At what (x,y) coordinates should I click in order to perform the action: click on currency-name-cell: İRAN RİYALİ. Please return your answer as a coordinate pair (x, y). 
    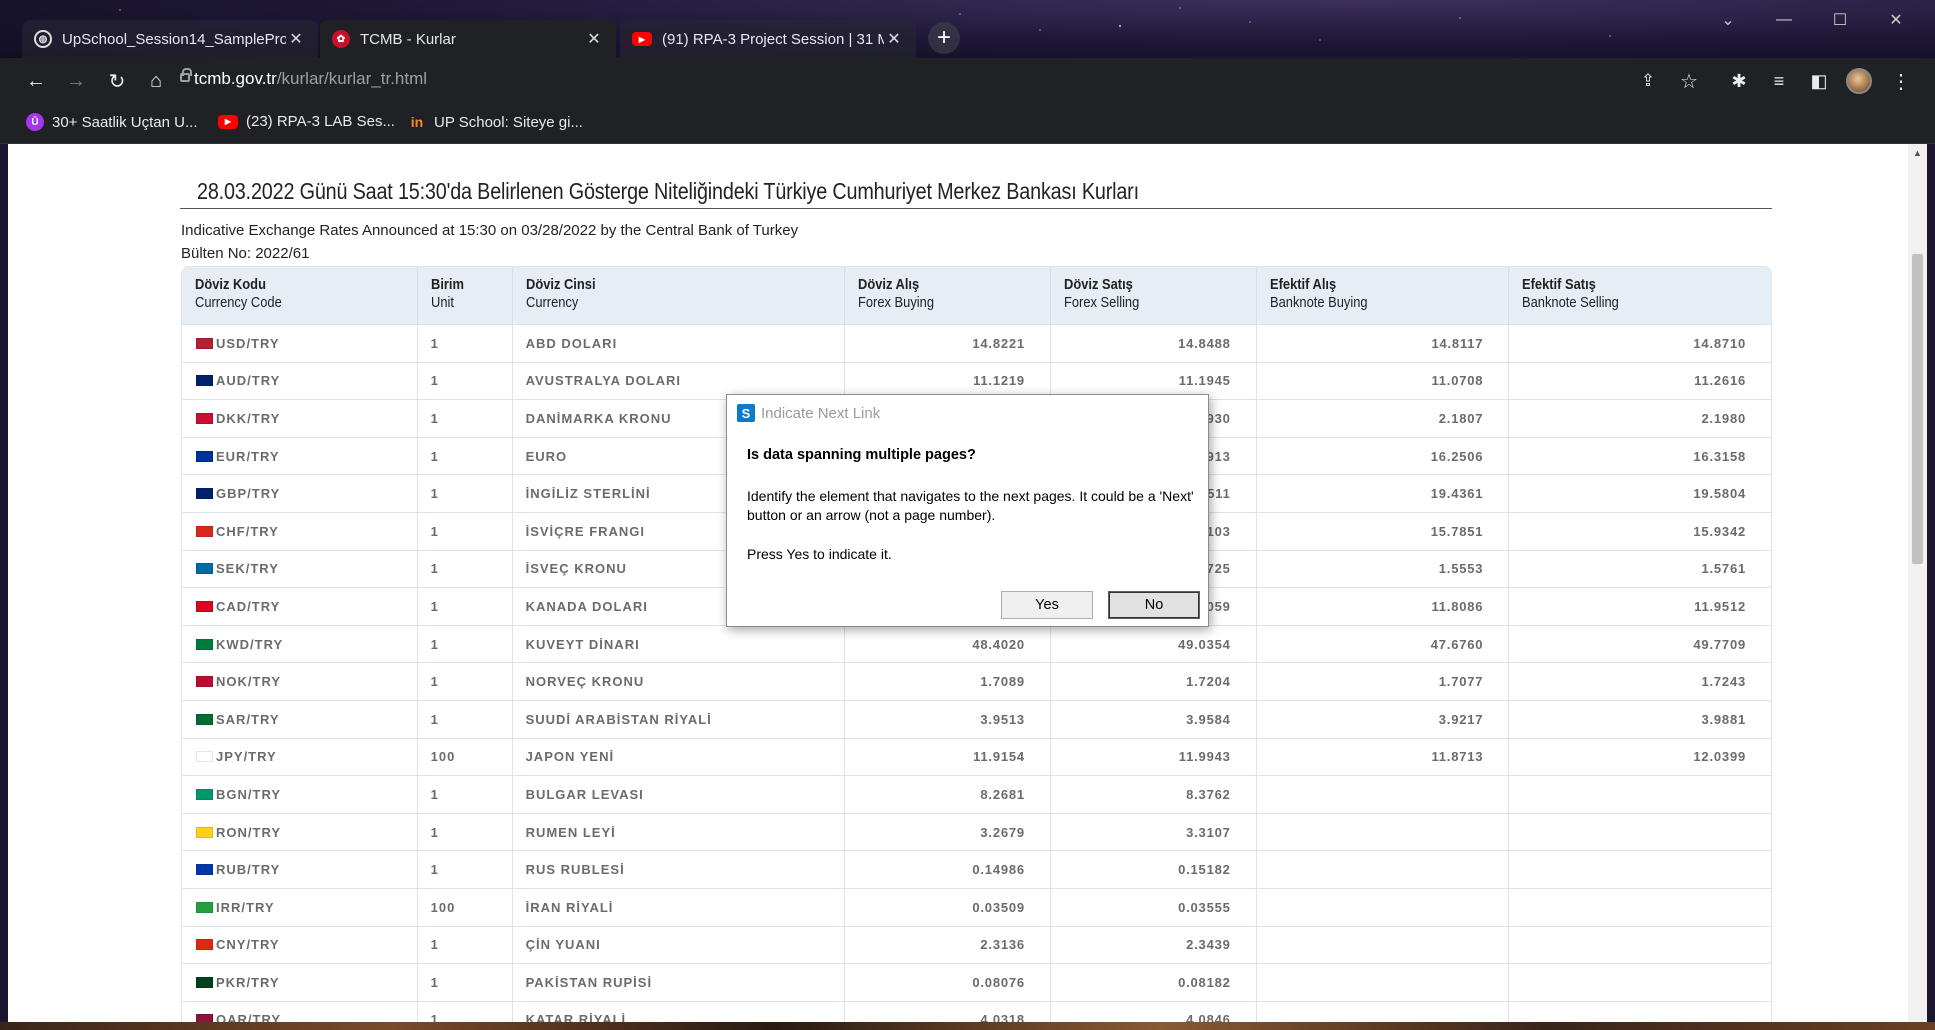
    Looking at the image, I should click on (679, 906).